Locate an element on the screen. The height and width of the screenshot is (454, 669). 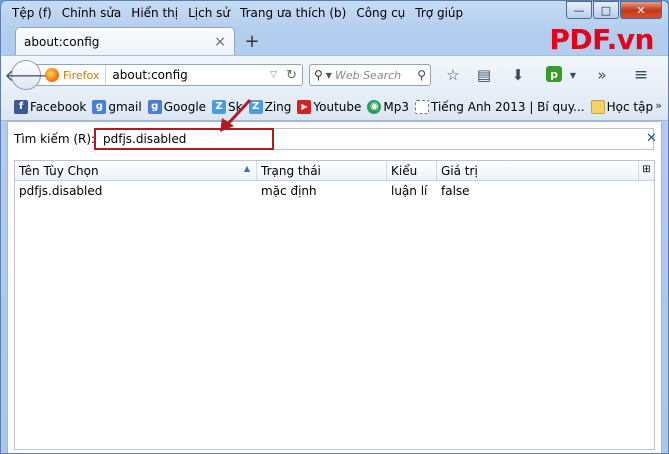
bookmark-gmail: g gmail is located at coordinates (116, 106).